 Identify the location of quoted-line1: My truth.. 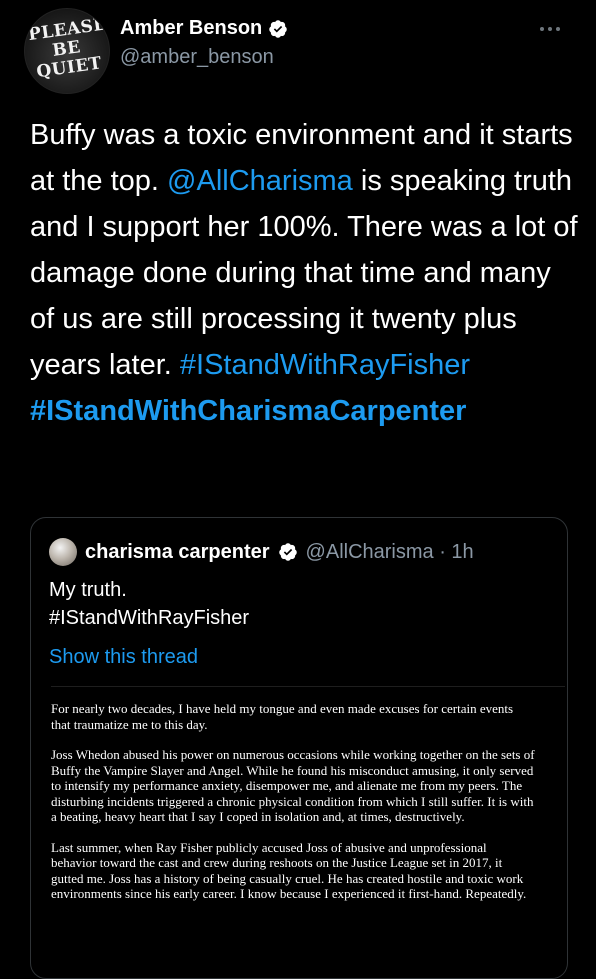
(88, 590).